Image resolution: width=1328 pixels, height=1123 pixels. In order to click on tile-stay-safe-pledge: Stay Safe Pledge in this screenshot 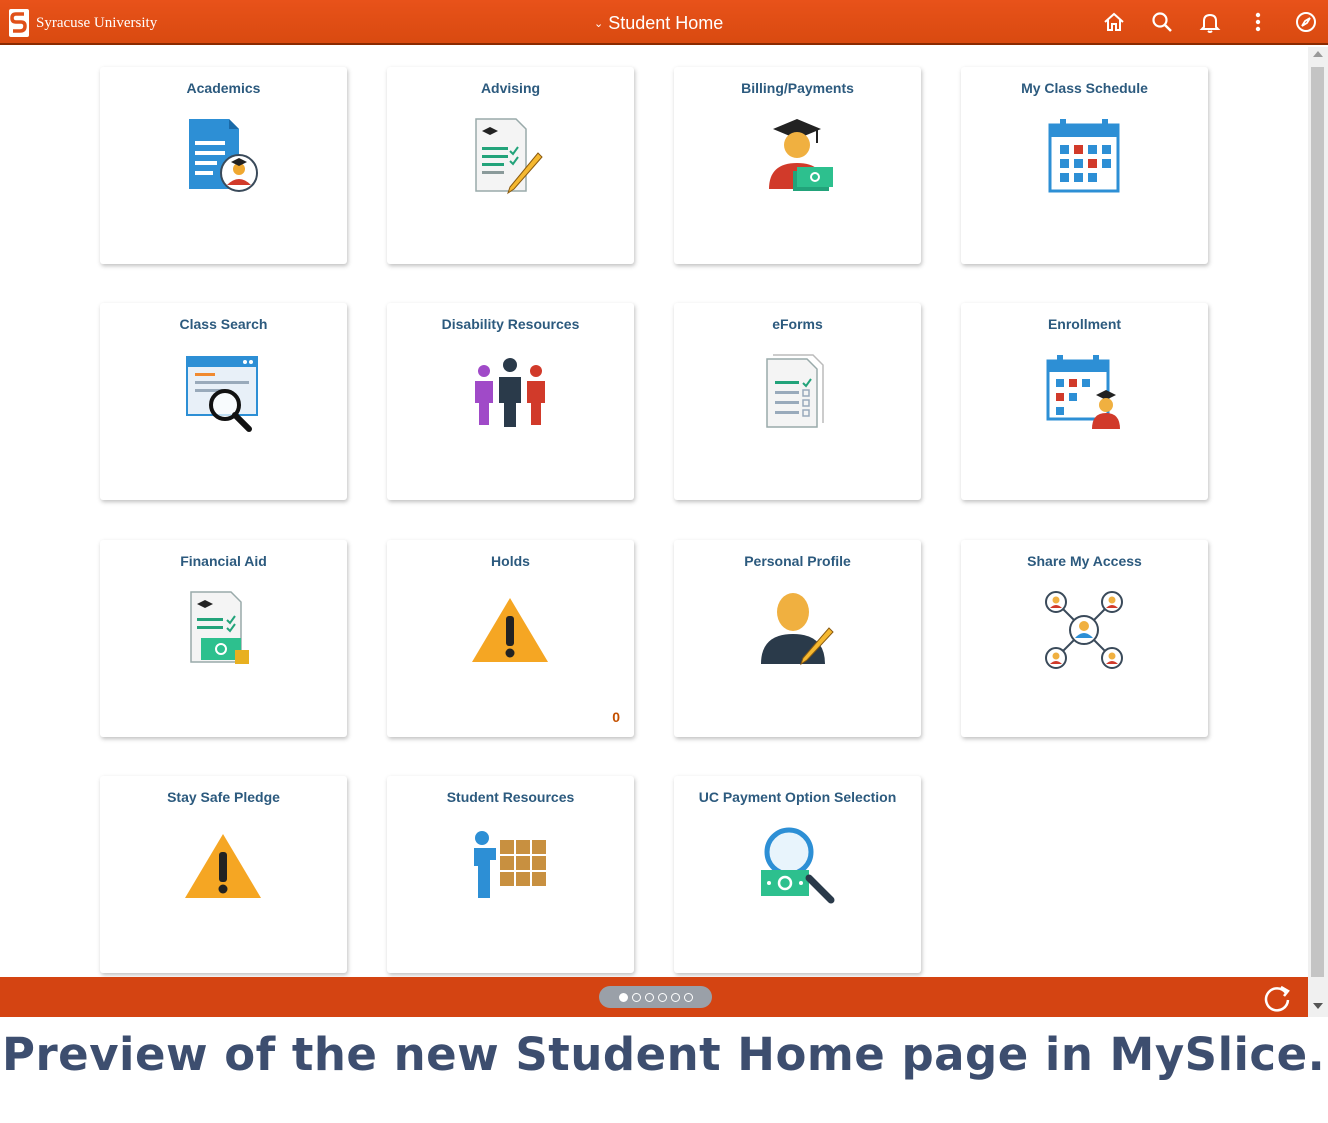, I will do `click(223, 874)`.